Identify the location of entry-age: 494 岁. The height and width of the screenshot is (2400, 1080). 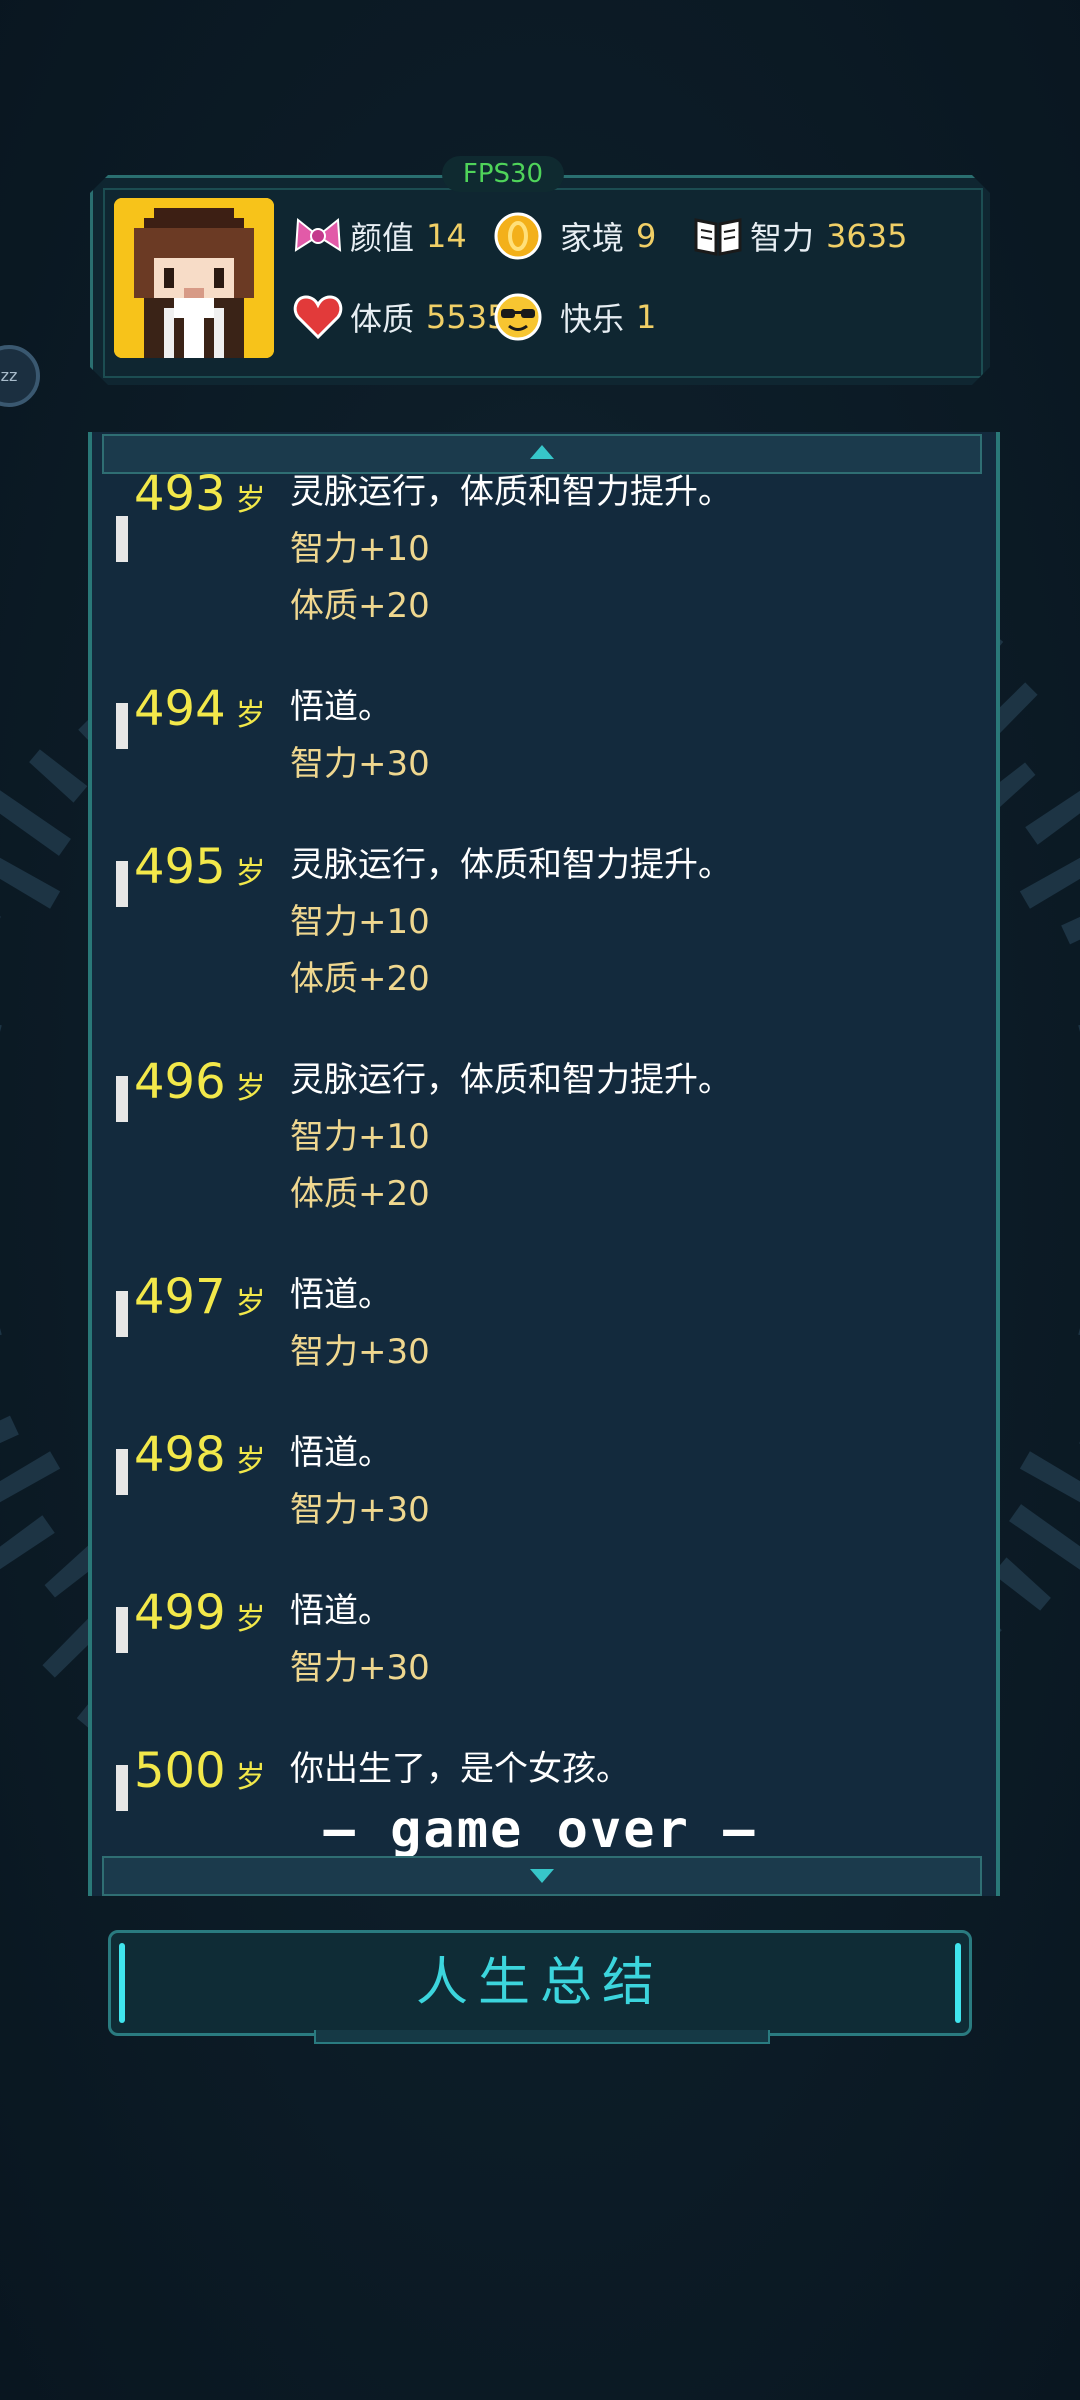
(200, 712).